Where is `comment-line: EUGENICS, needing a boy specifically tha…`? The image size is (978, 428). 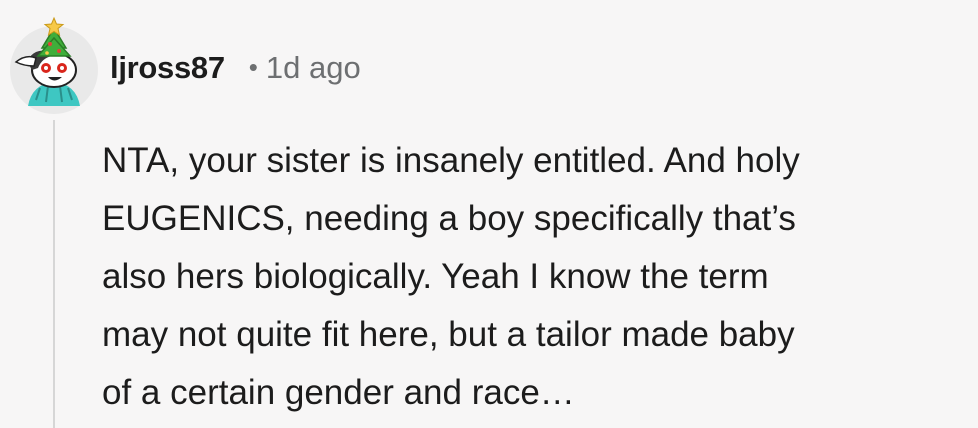 comment-line: EUGENICS, needing a boy specifically tha… is located at coordinates (449, 218).